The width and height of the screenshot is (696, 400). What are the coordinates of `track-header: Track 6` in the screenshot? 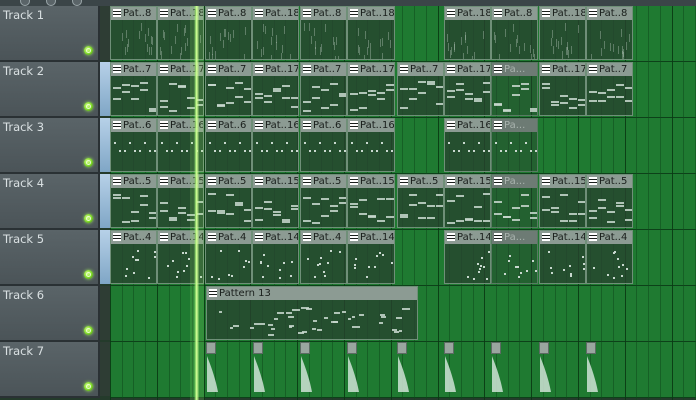 It's located at (50, 314).